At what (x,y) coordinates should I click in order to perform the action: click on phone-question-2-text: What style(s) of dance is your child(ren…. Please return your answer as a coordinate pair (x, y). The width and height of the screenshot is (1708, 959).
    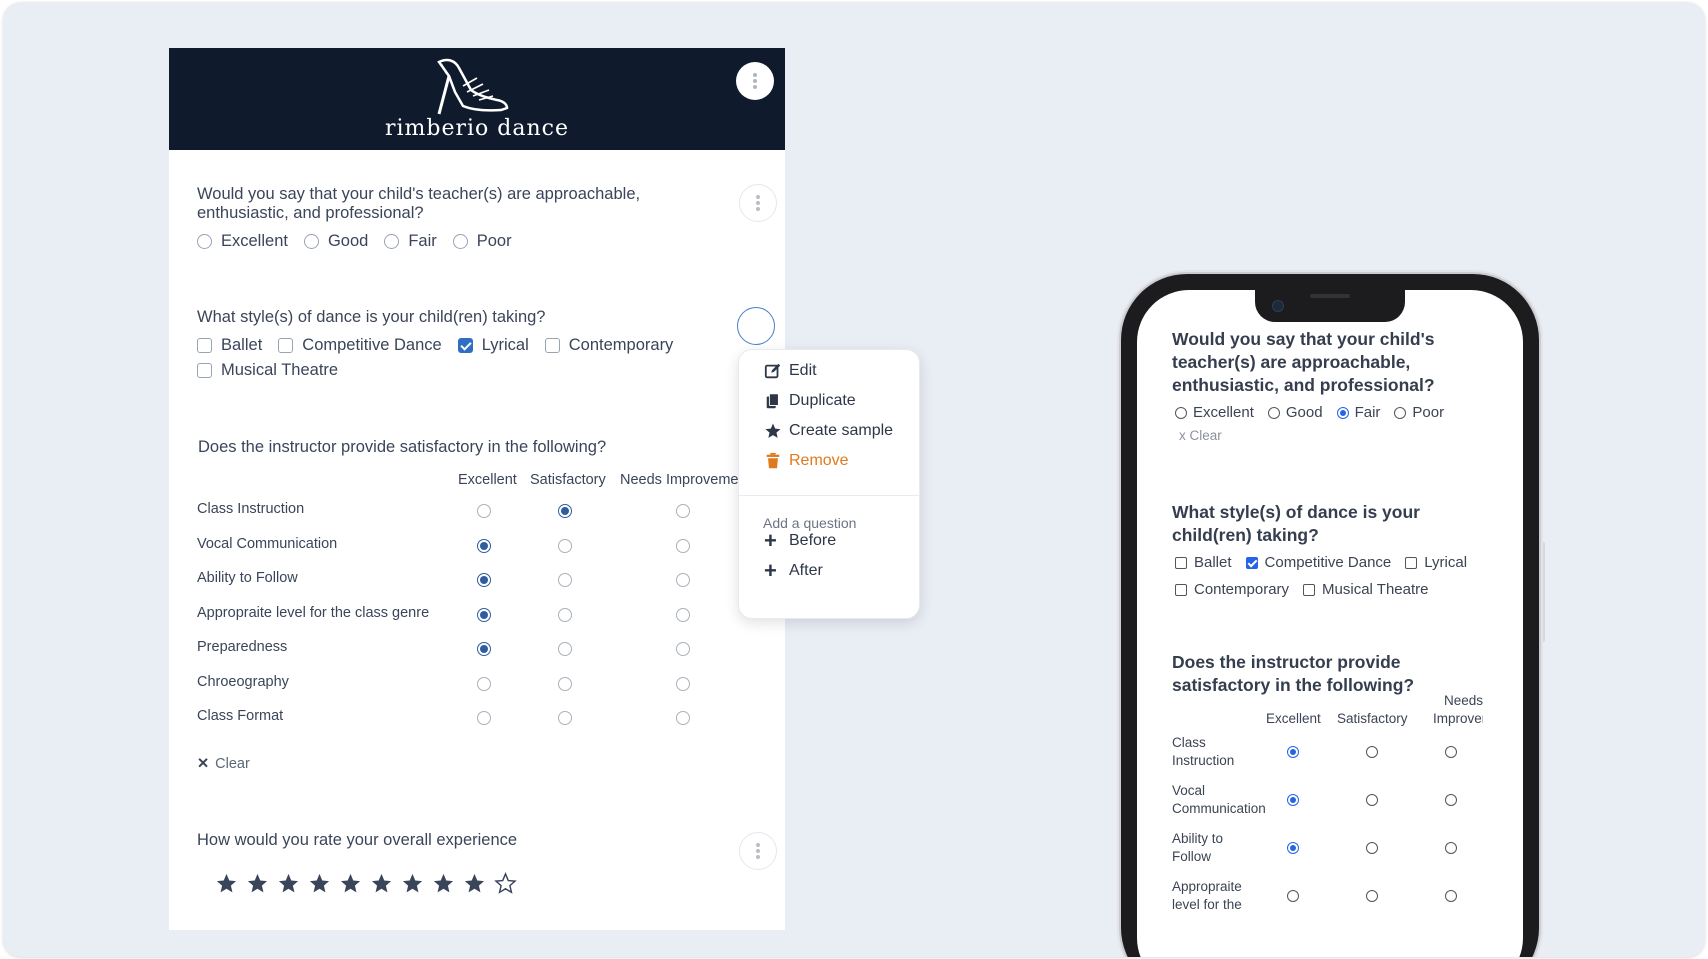
    Looking at the image, I should click on (1296, 523).